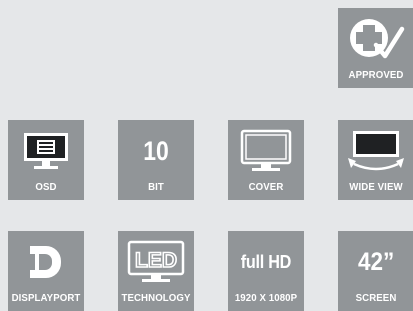 The image size is (413, 311). I want to click on technology-caption: TECHNOLOGY, so click(156, 298).